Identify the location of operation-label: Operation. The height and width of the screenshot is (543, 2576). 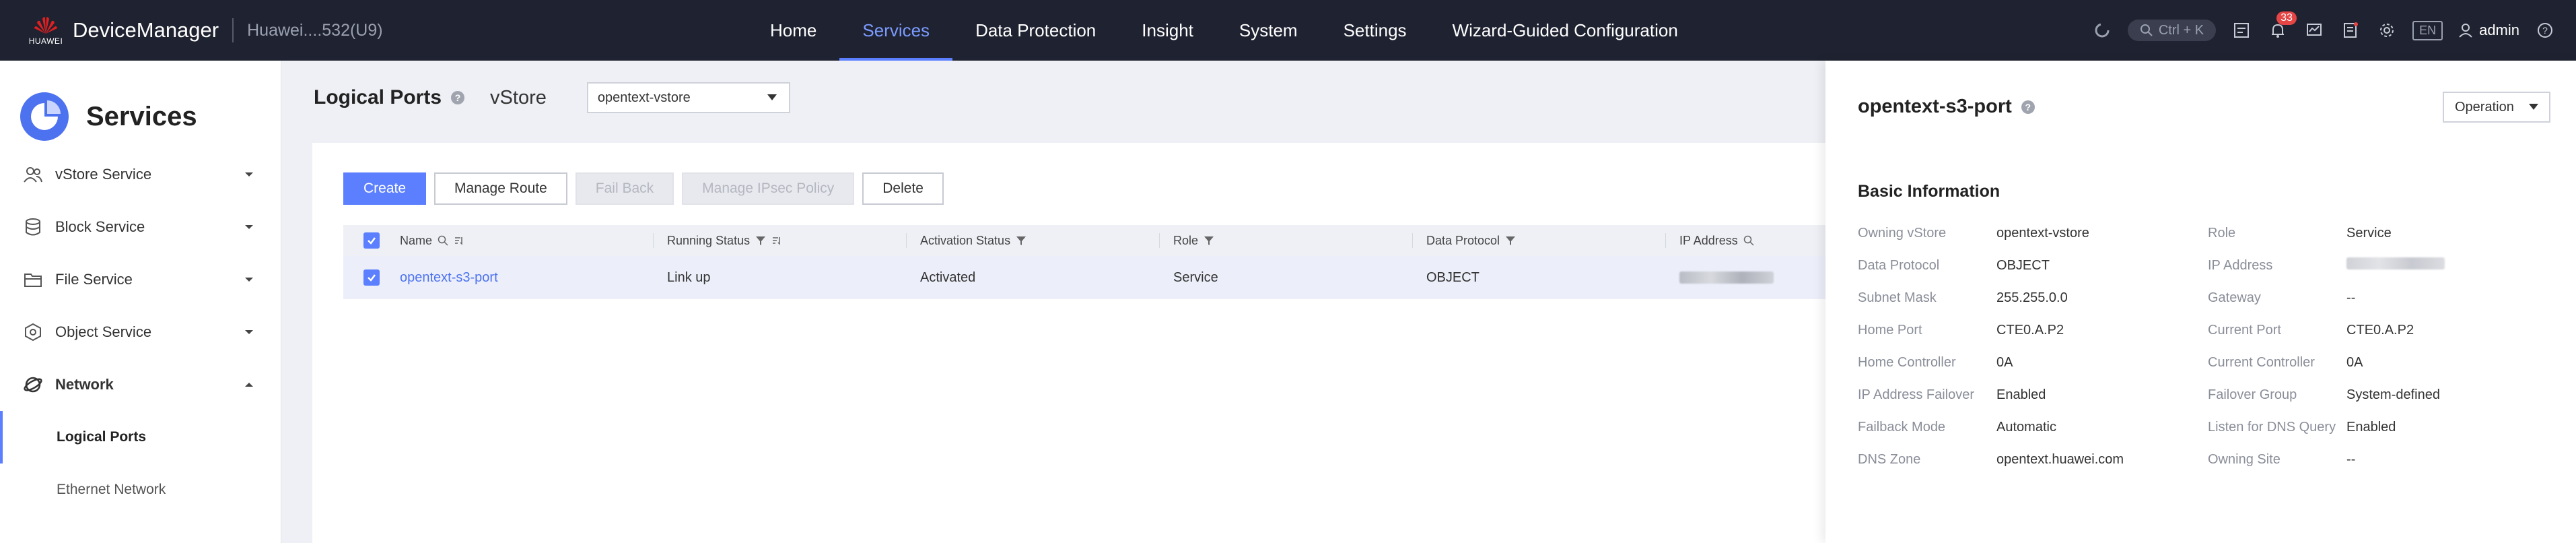
(2484, 107).